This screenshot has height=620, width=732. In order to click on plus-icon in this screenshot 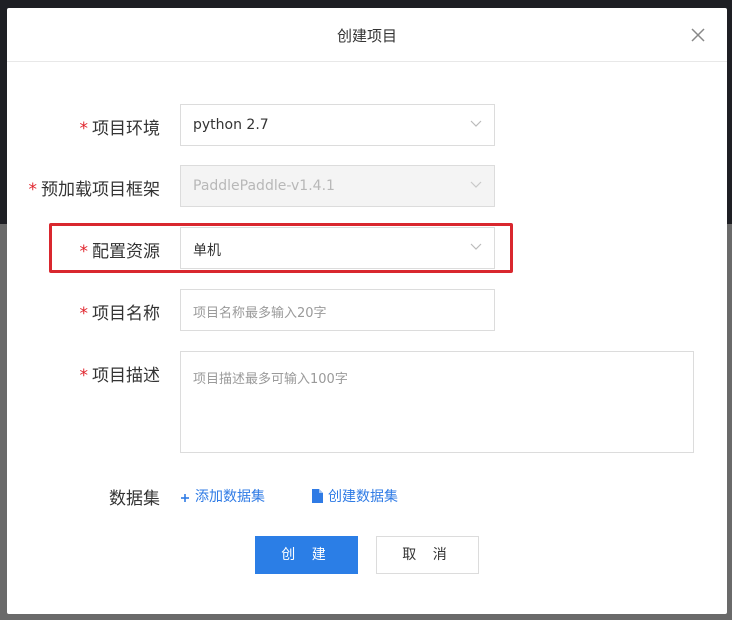, I will do `click(185, 498)`.